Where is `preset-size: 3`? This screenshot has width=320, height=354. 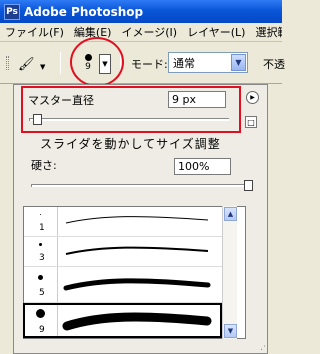
preset-size: 3 is located at coordinates (42, 258).